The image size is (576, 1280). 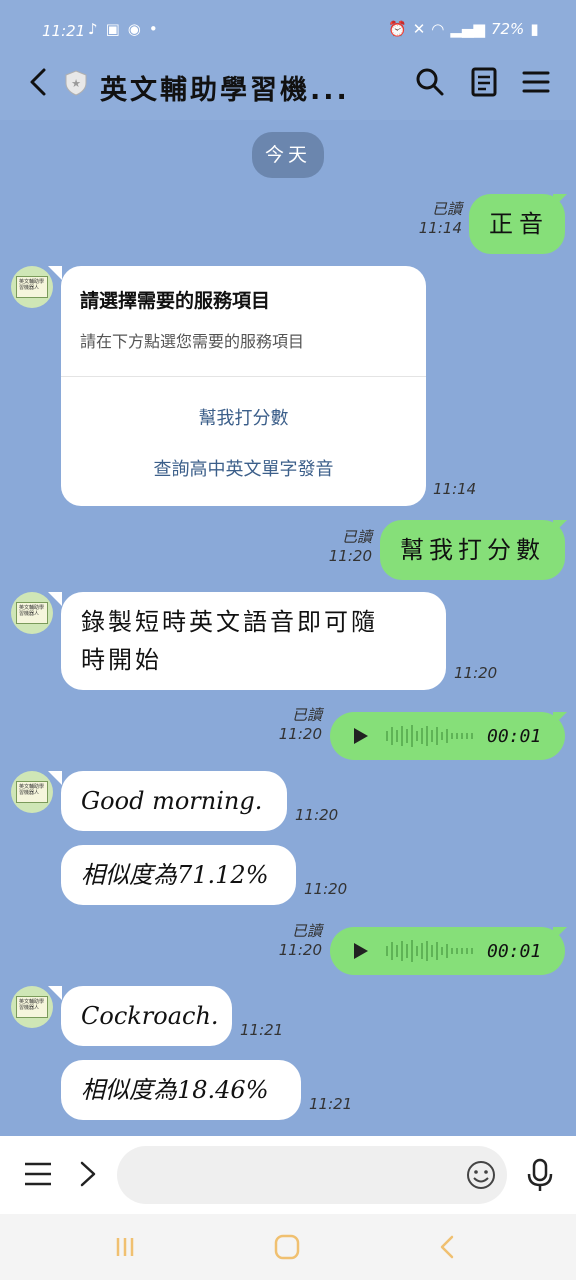 I want to click on system-back-button, so click(x=448, y=1247).